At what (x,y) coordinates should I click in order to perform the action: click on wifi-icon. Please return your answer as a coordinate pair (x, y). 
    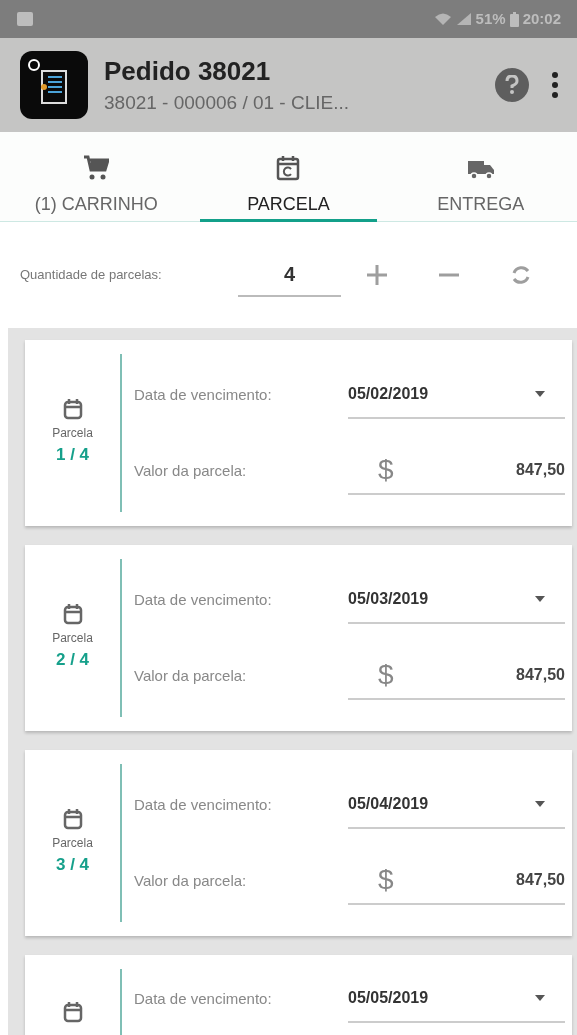
    Looking at the image, I should click on (442, 19).